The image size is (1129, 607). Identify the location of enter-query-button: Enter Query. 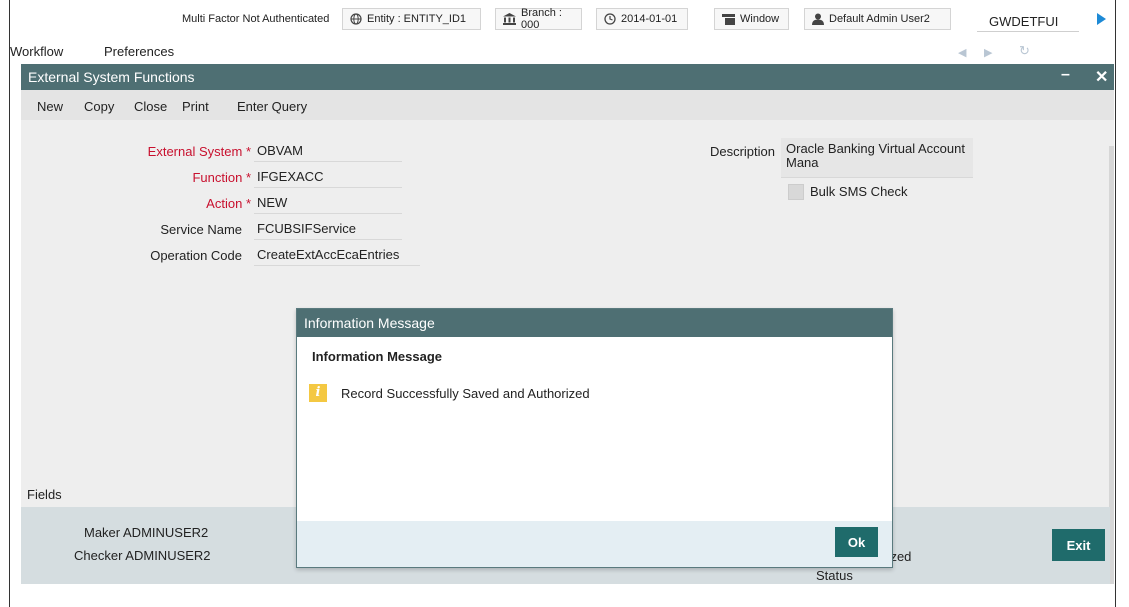
(272, 106).